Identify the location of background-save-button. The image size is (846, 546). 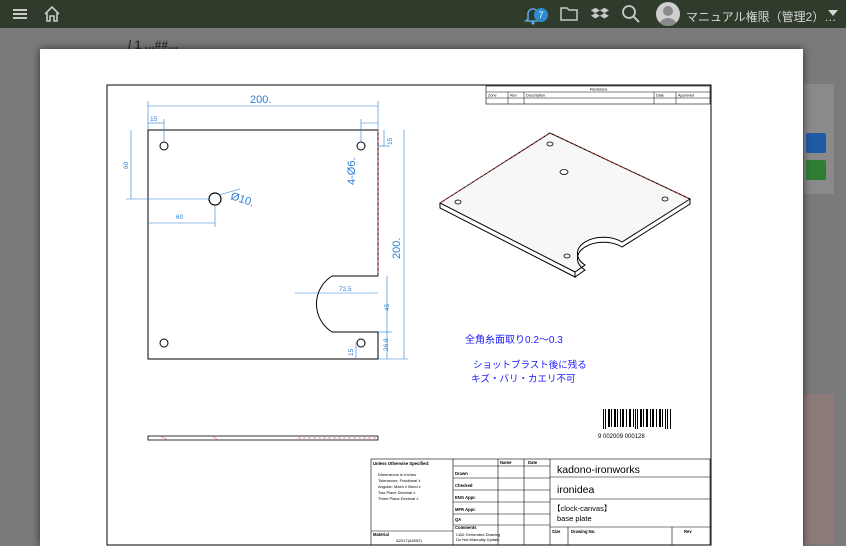
(816, 170).